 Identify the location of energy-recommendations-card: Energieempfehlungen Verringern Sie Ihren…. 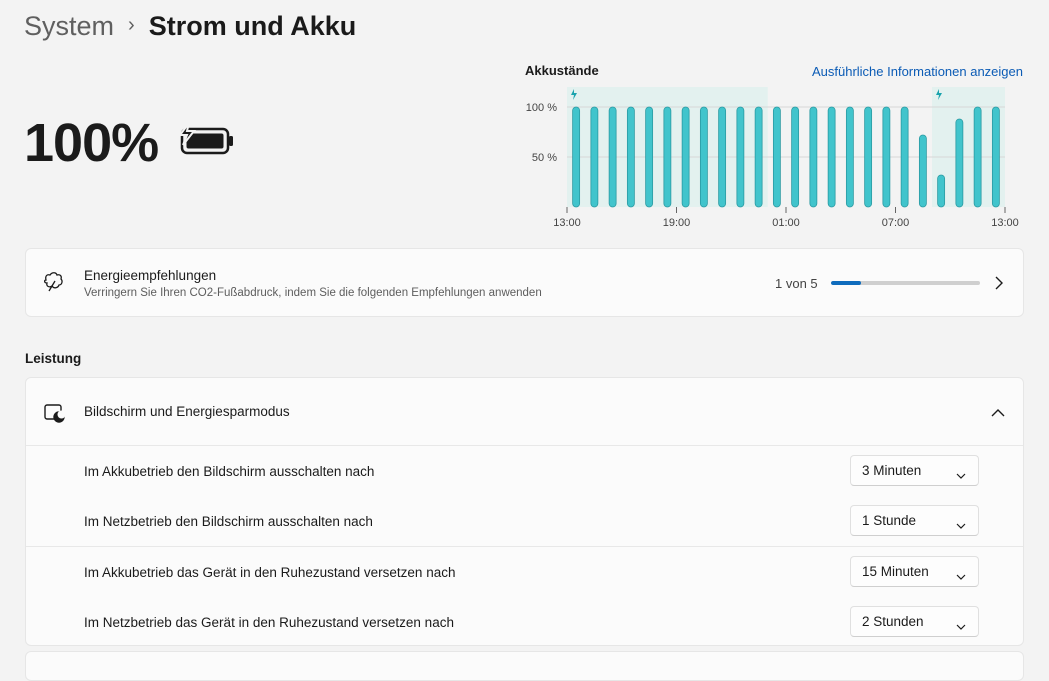
(524, 282).